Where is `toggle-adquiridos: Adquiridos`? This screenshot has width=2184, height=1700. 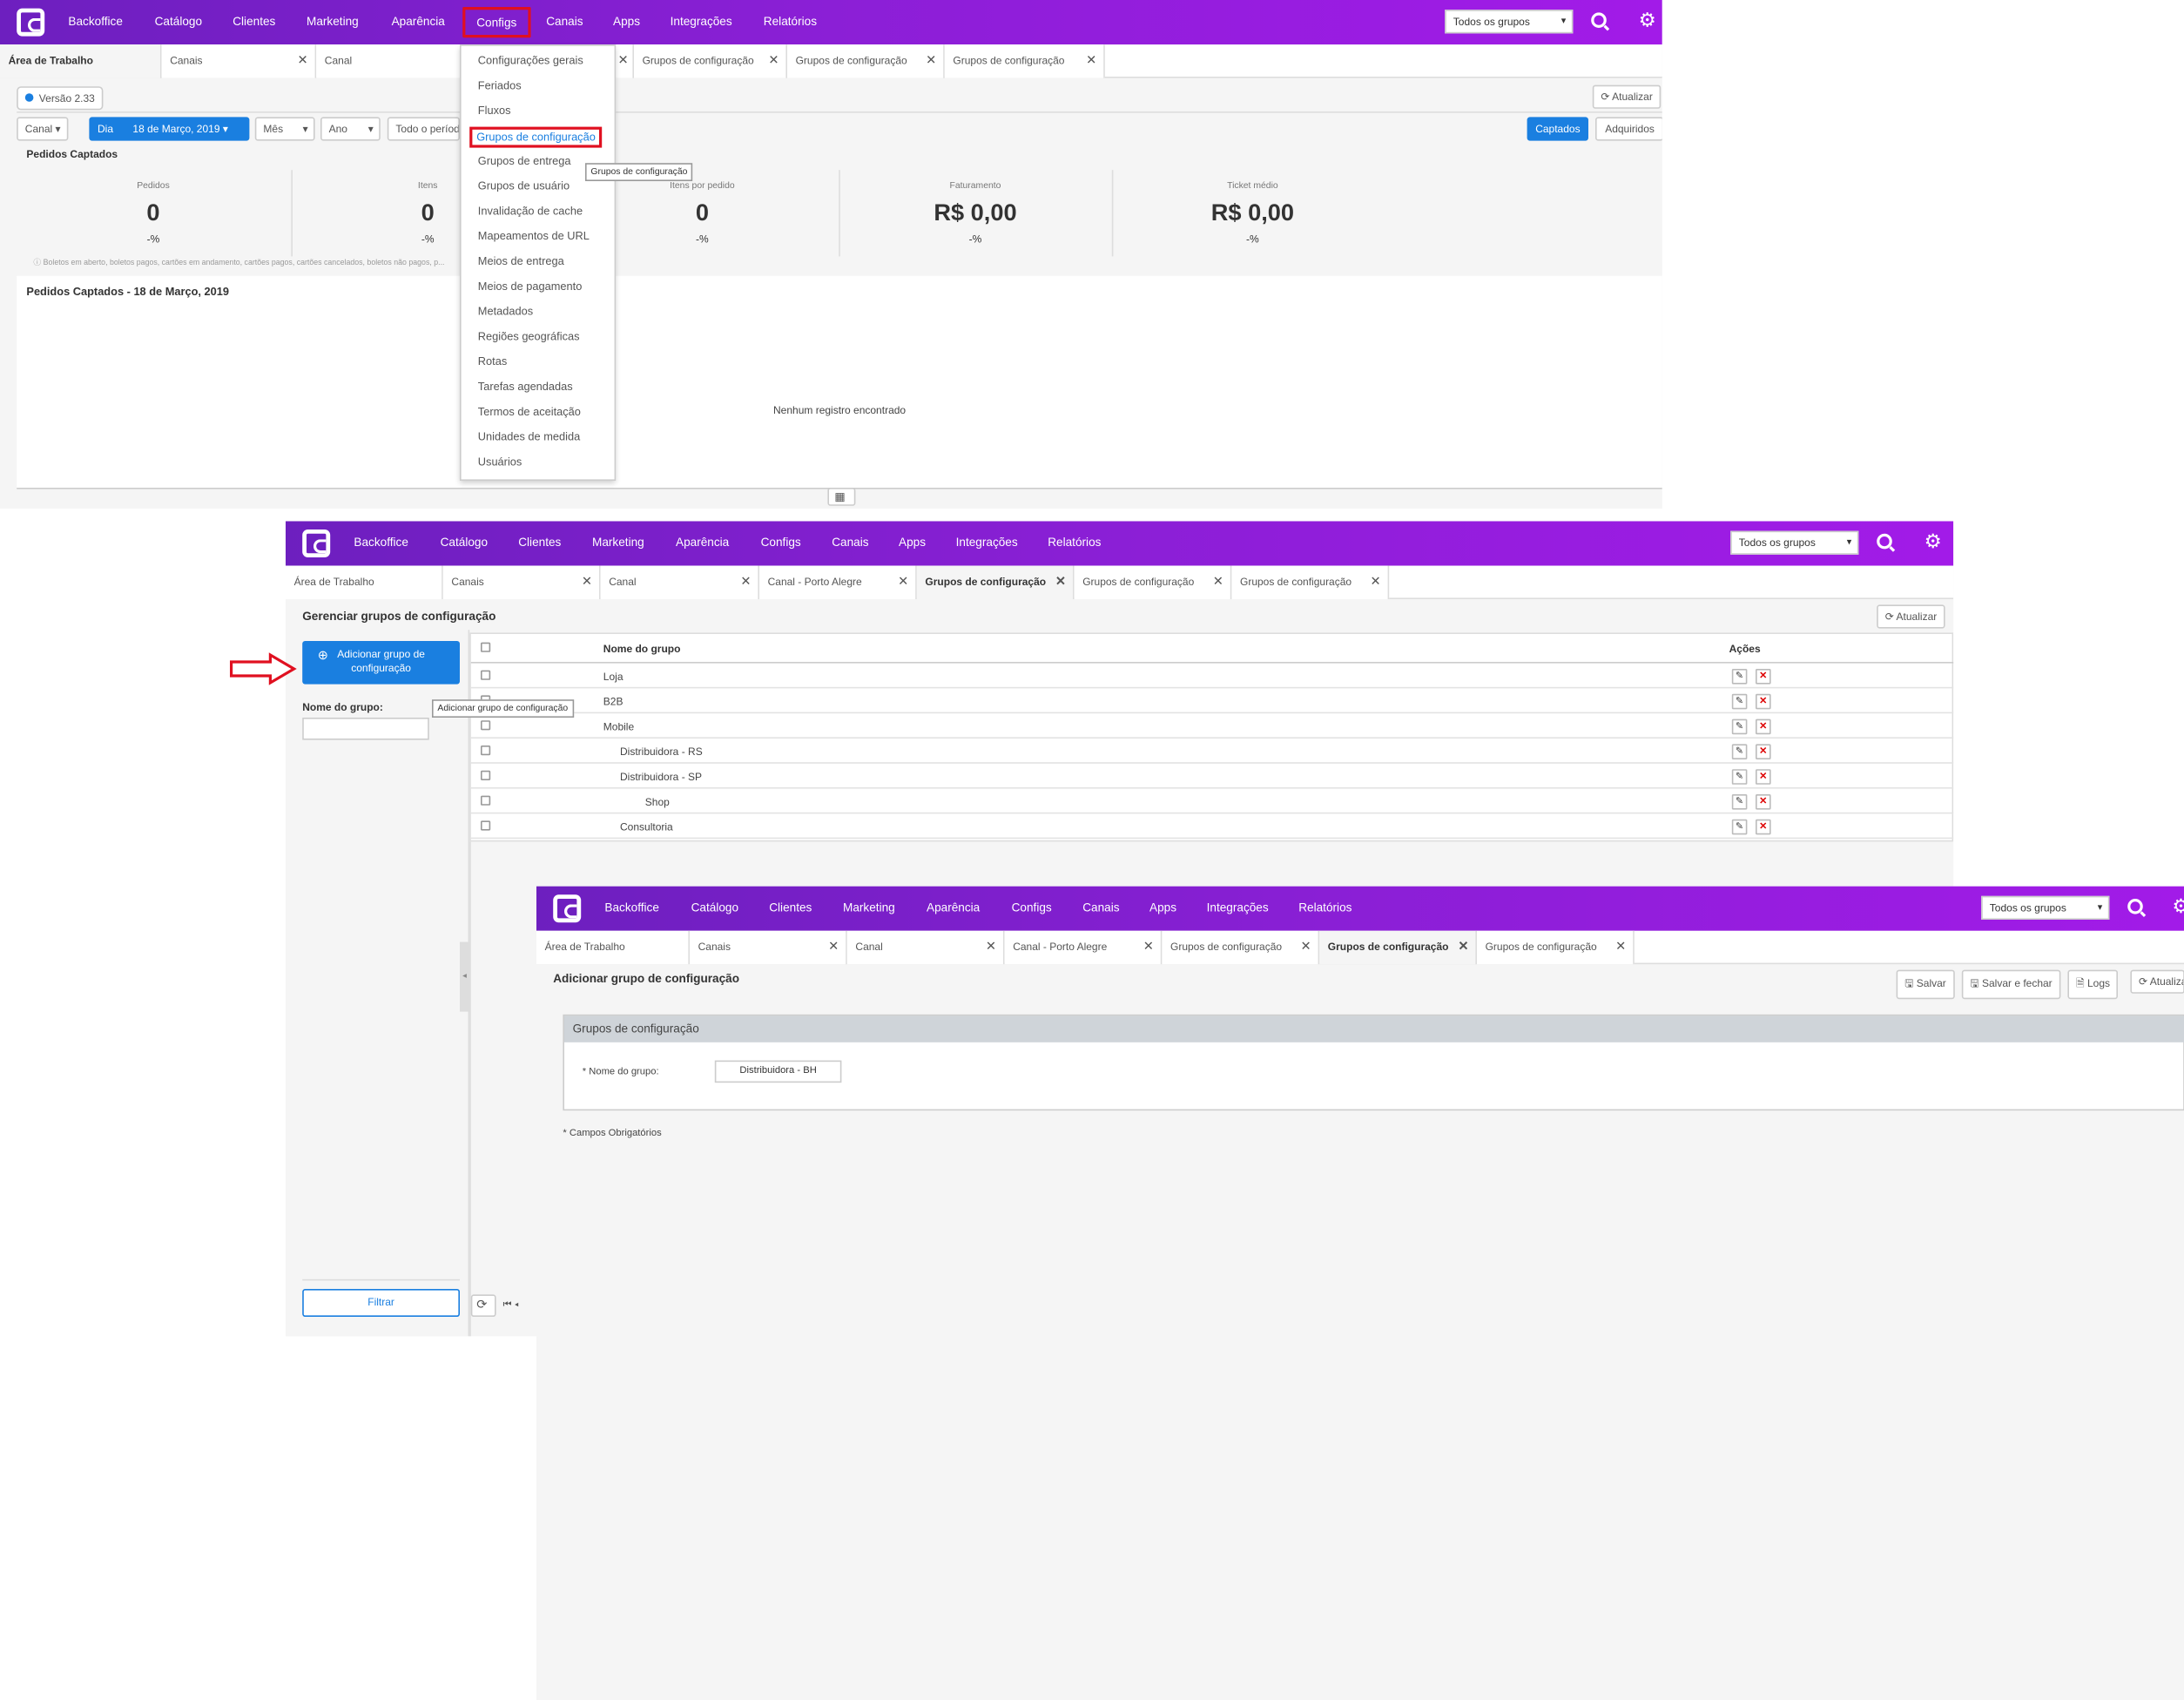
toggle-adquiridos: Adquiridos is located at coordinates (1628, 129).